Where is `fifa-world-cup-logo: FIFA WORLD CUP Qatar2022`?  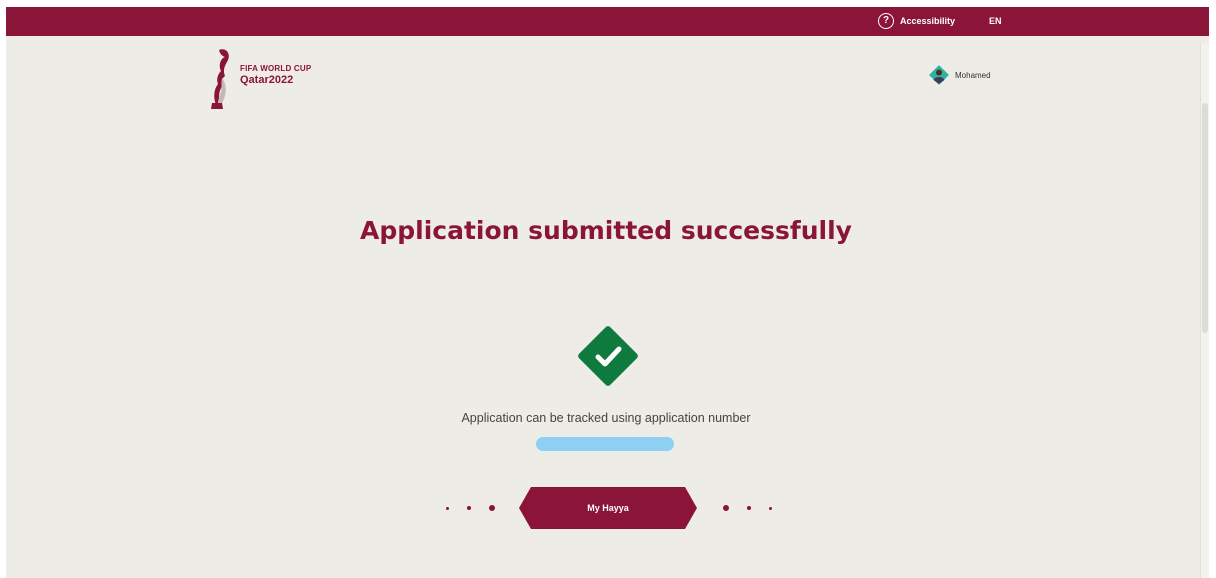 fifa-world-cup-logo: FIFA WORLD CUP Qatar2022 is located at coordinates (260, 79).